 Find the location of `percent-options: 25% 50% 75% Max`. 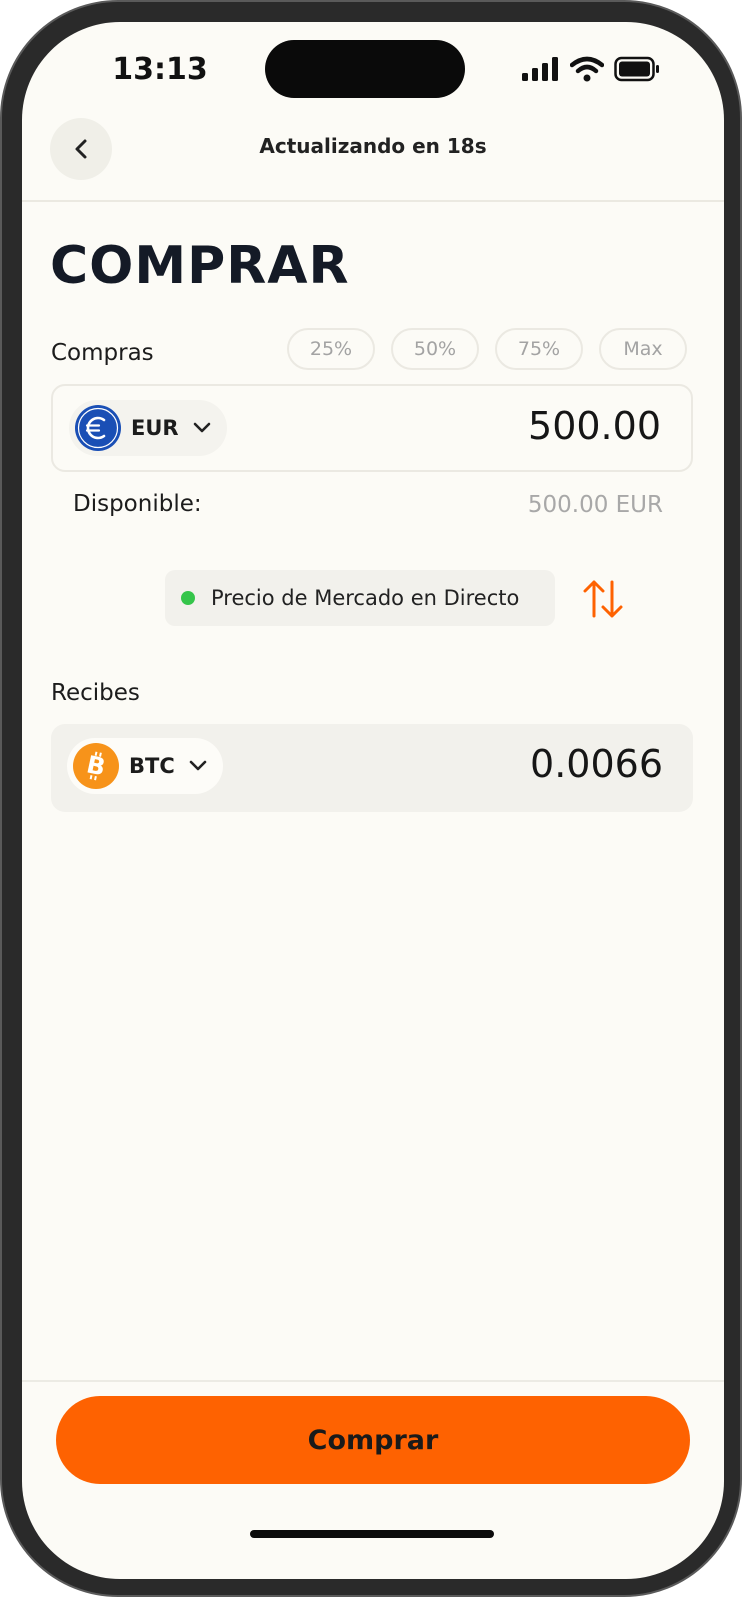

percent-options: 25% 50% 75% Max is located at coordinates (487, 349).